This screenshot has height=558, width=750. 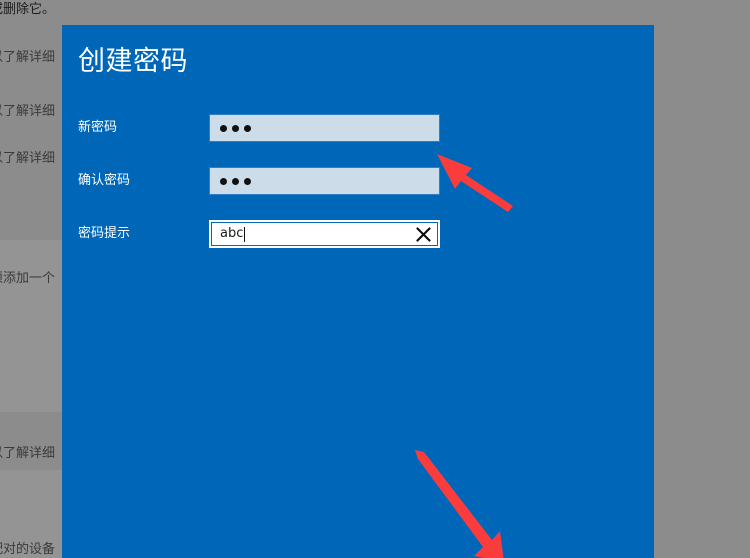 I want to click on new-password-masked-value, so click(x=235, y=128).